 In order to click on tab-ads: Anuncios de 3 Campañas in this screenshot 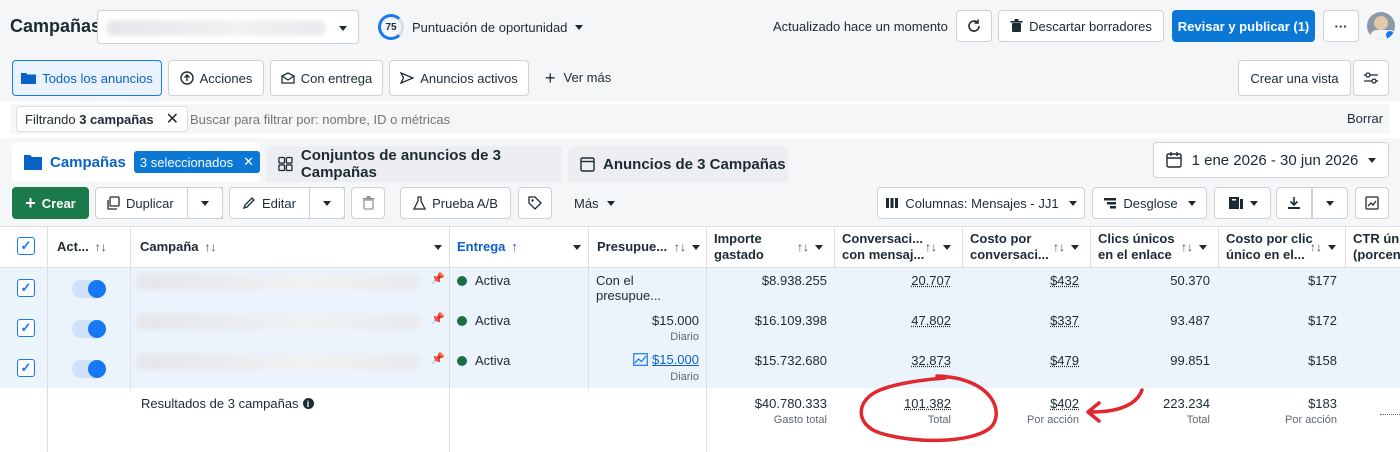, I will do `click(678, 164)`.